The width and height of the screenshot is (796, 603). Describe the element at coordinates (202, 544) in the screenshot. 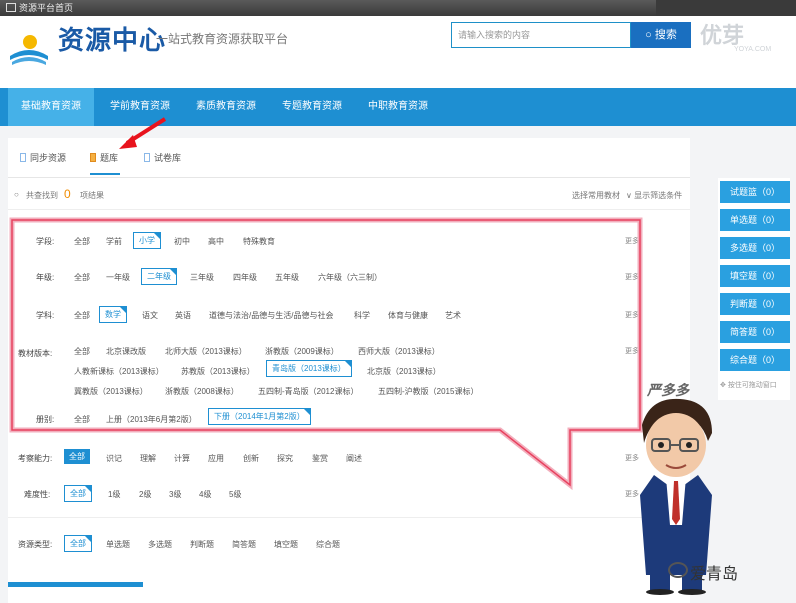

I see `filter-option: 判断题` at that location.